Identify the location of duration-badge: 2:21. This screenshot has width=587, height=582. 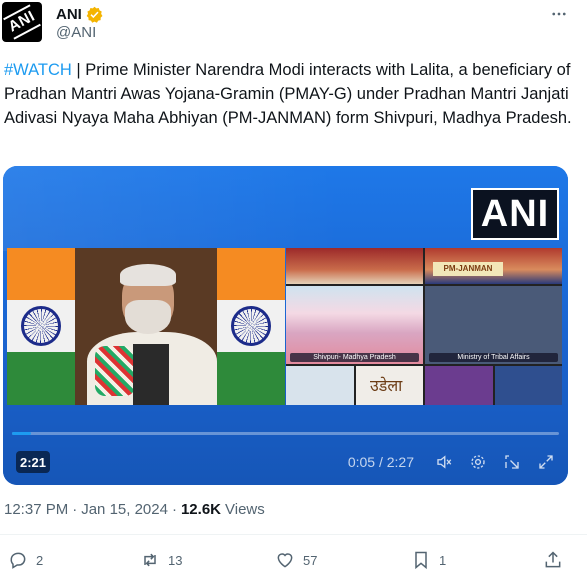
(33, 462).